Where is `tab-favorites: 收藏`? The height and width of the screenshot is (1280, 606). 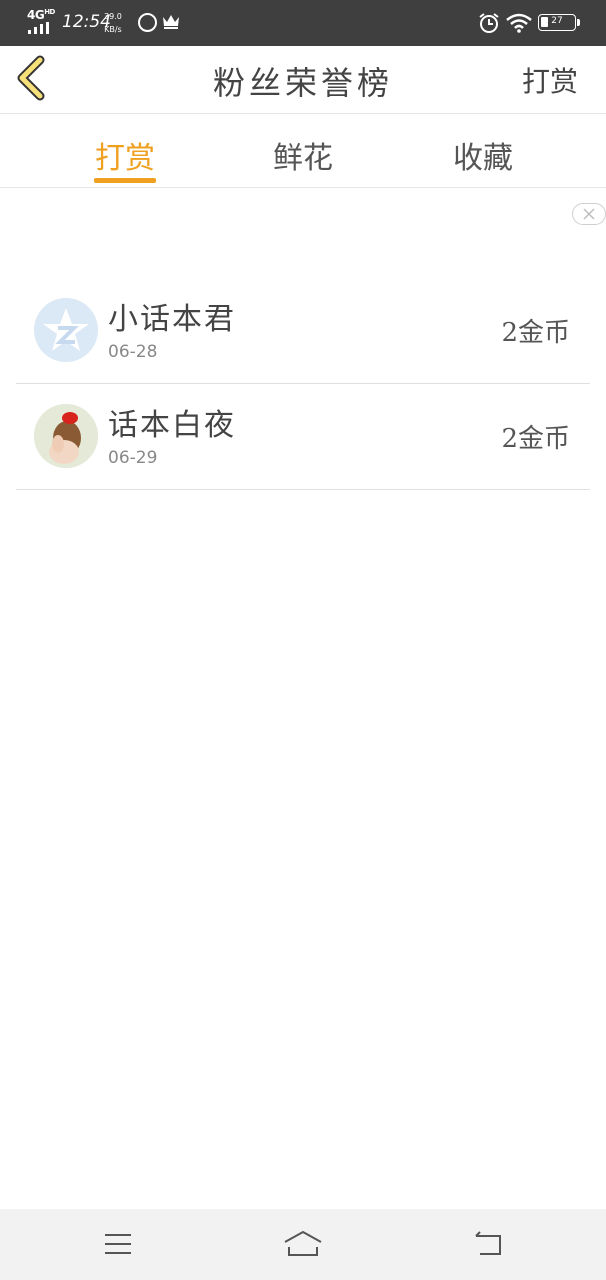
tab-favorites: 收藏 is located at coordinates (483, 151).